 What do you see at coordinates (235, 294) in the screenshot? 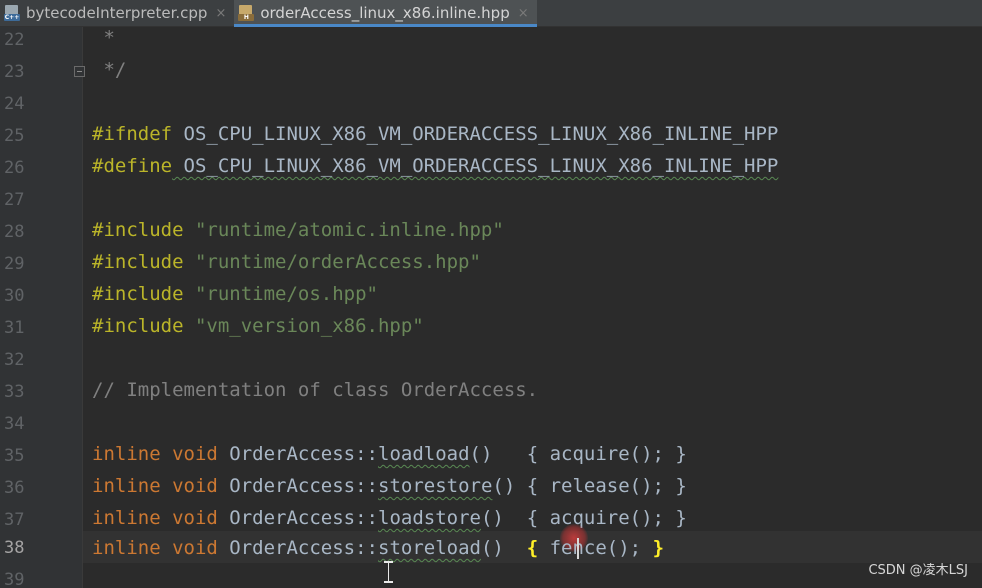
I see `code-line-30: #include "runtime/os.hpp"` at bounding box center [235, 294].